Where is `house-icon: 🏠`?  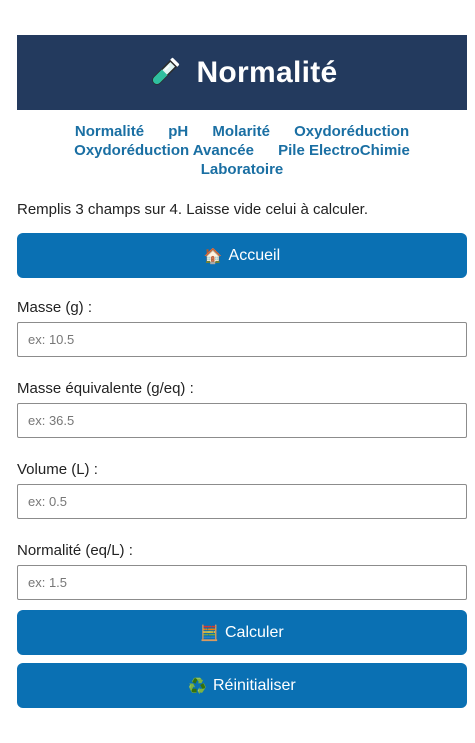
house-icon: 🏠 is located at coordinates (213, 256).